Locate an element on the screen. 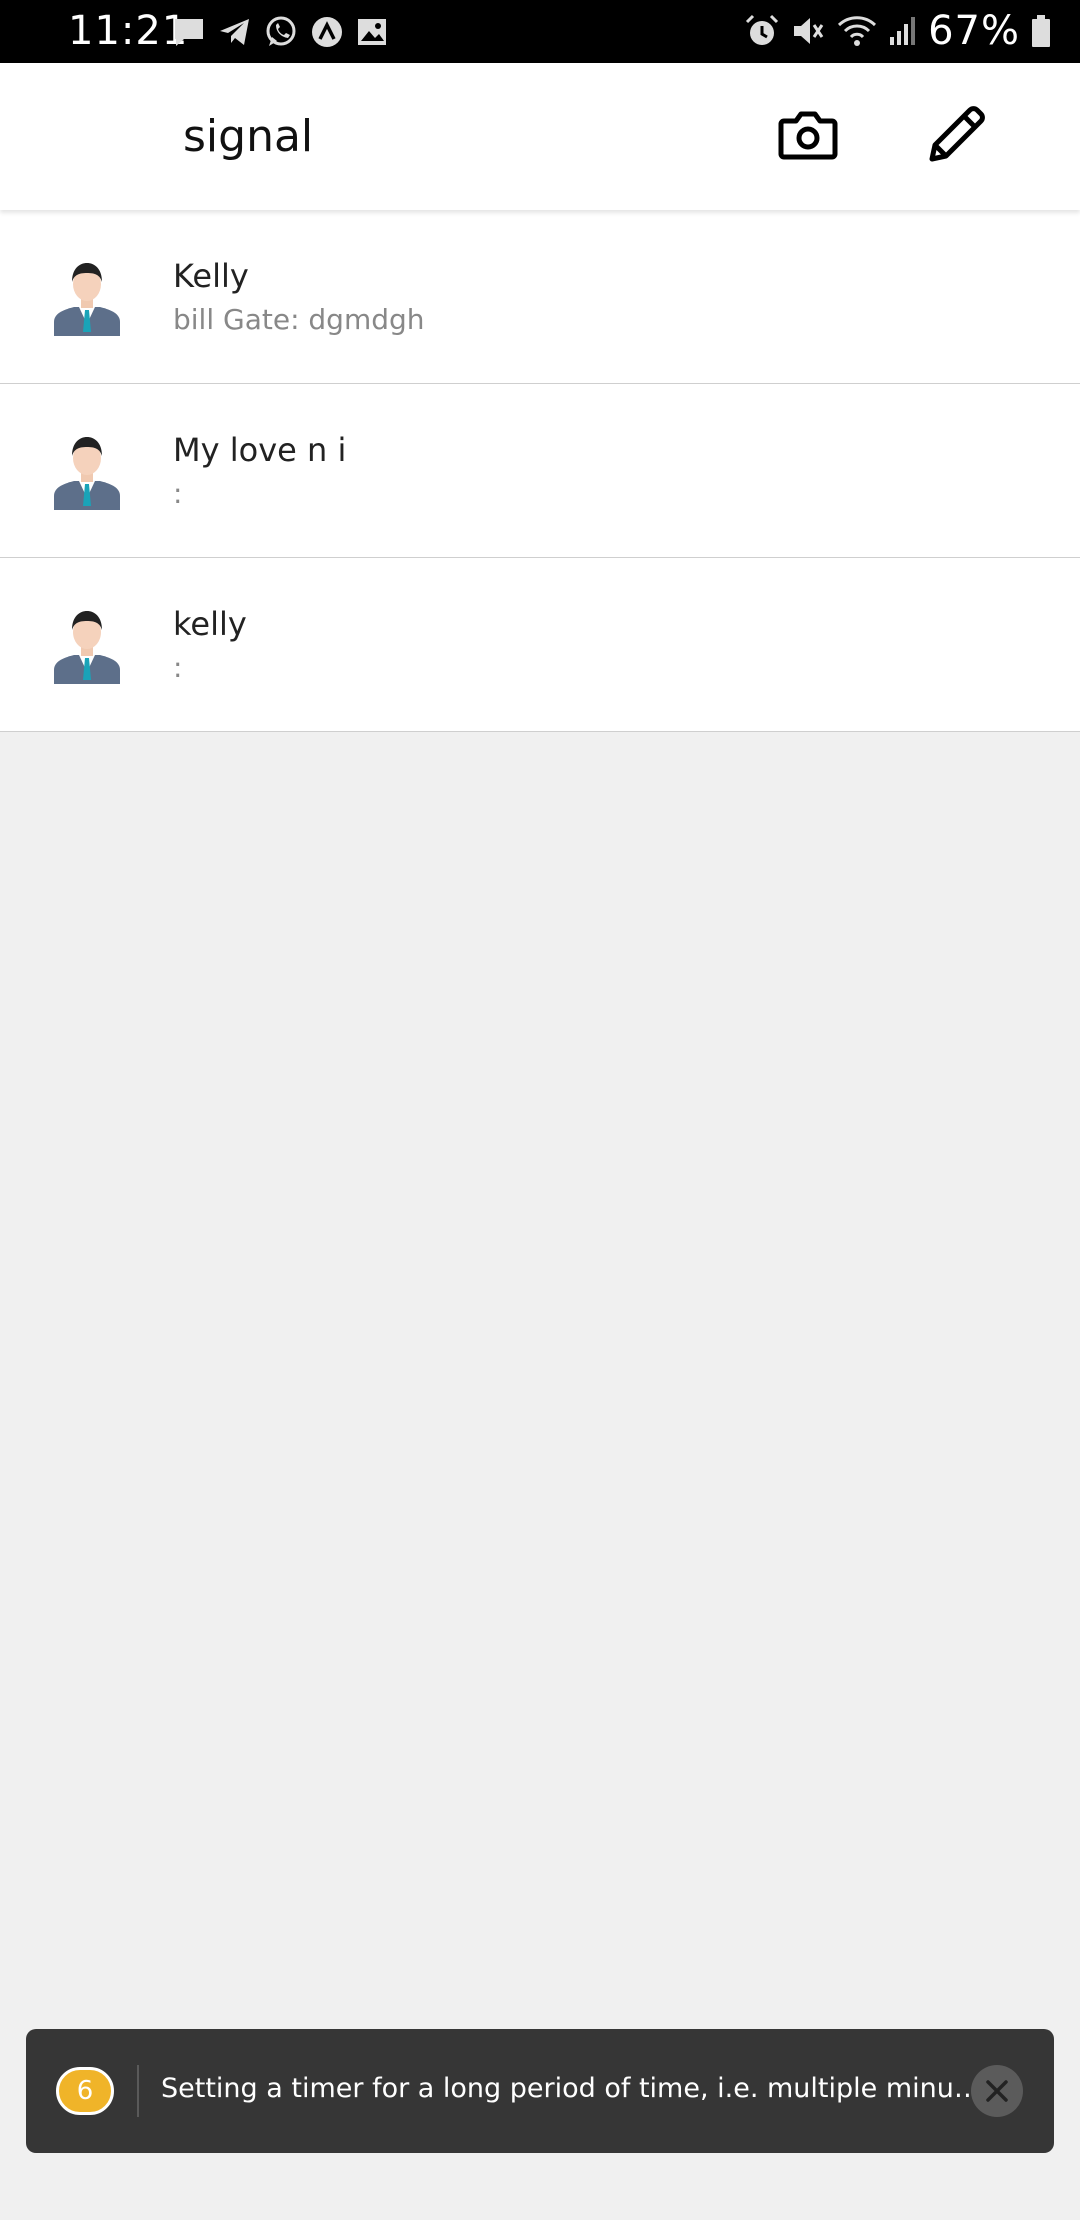 The width and height of the screenshot is (1080, 2220). toast-close-button is located at coordinates (997, 2091).